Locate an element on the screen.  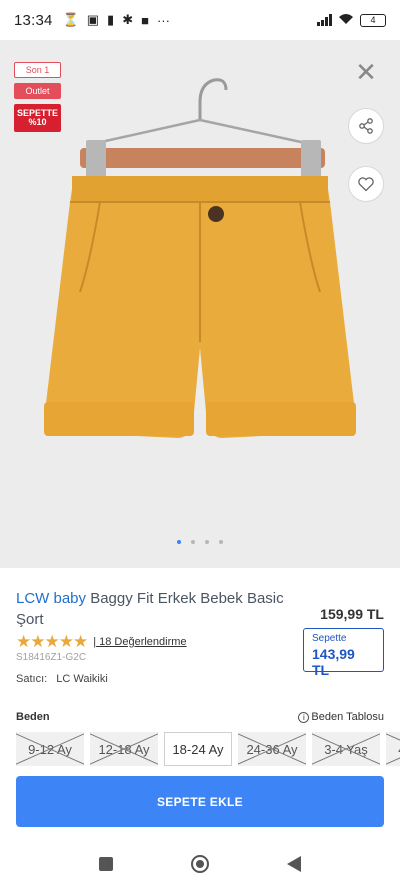
recents-icon is located at coordinates (106, 864).